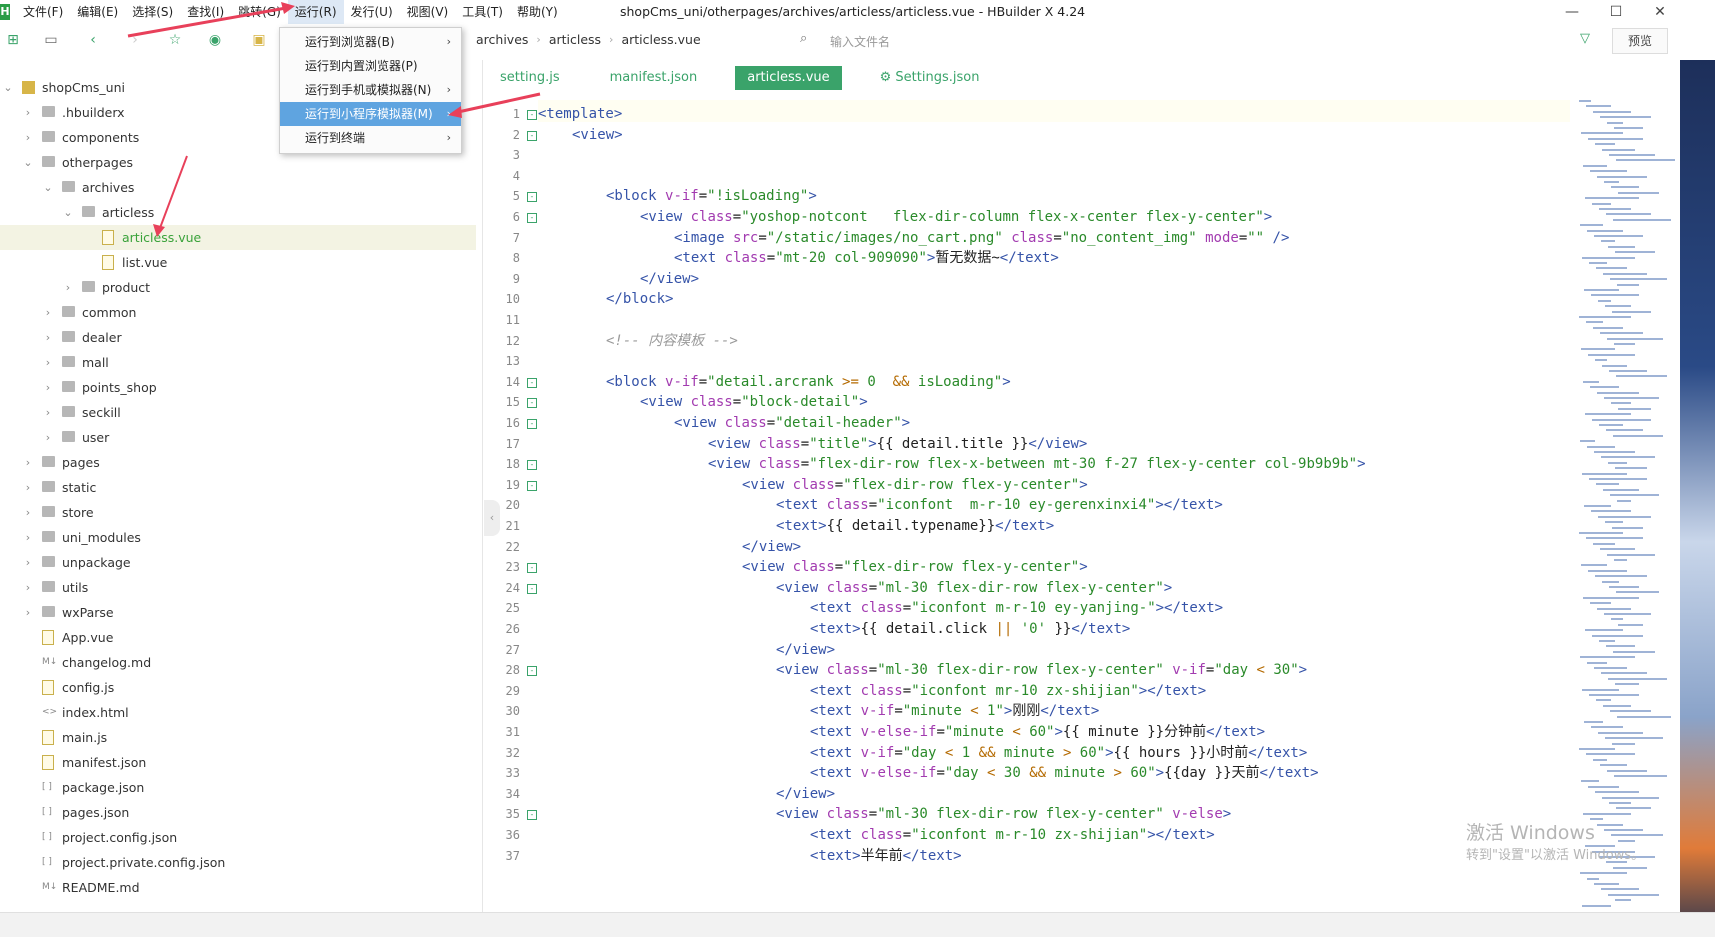  What do you see at coordinates (455, 112) in the screenshot?
I see `annotation-arrowhead-submenu` at bounding box center [455, 112].